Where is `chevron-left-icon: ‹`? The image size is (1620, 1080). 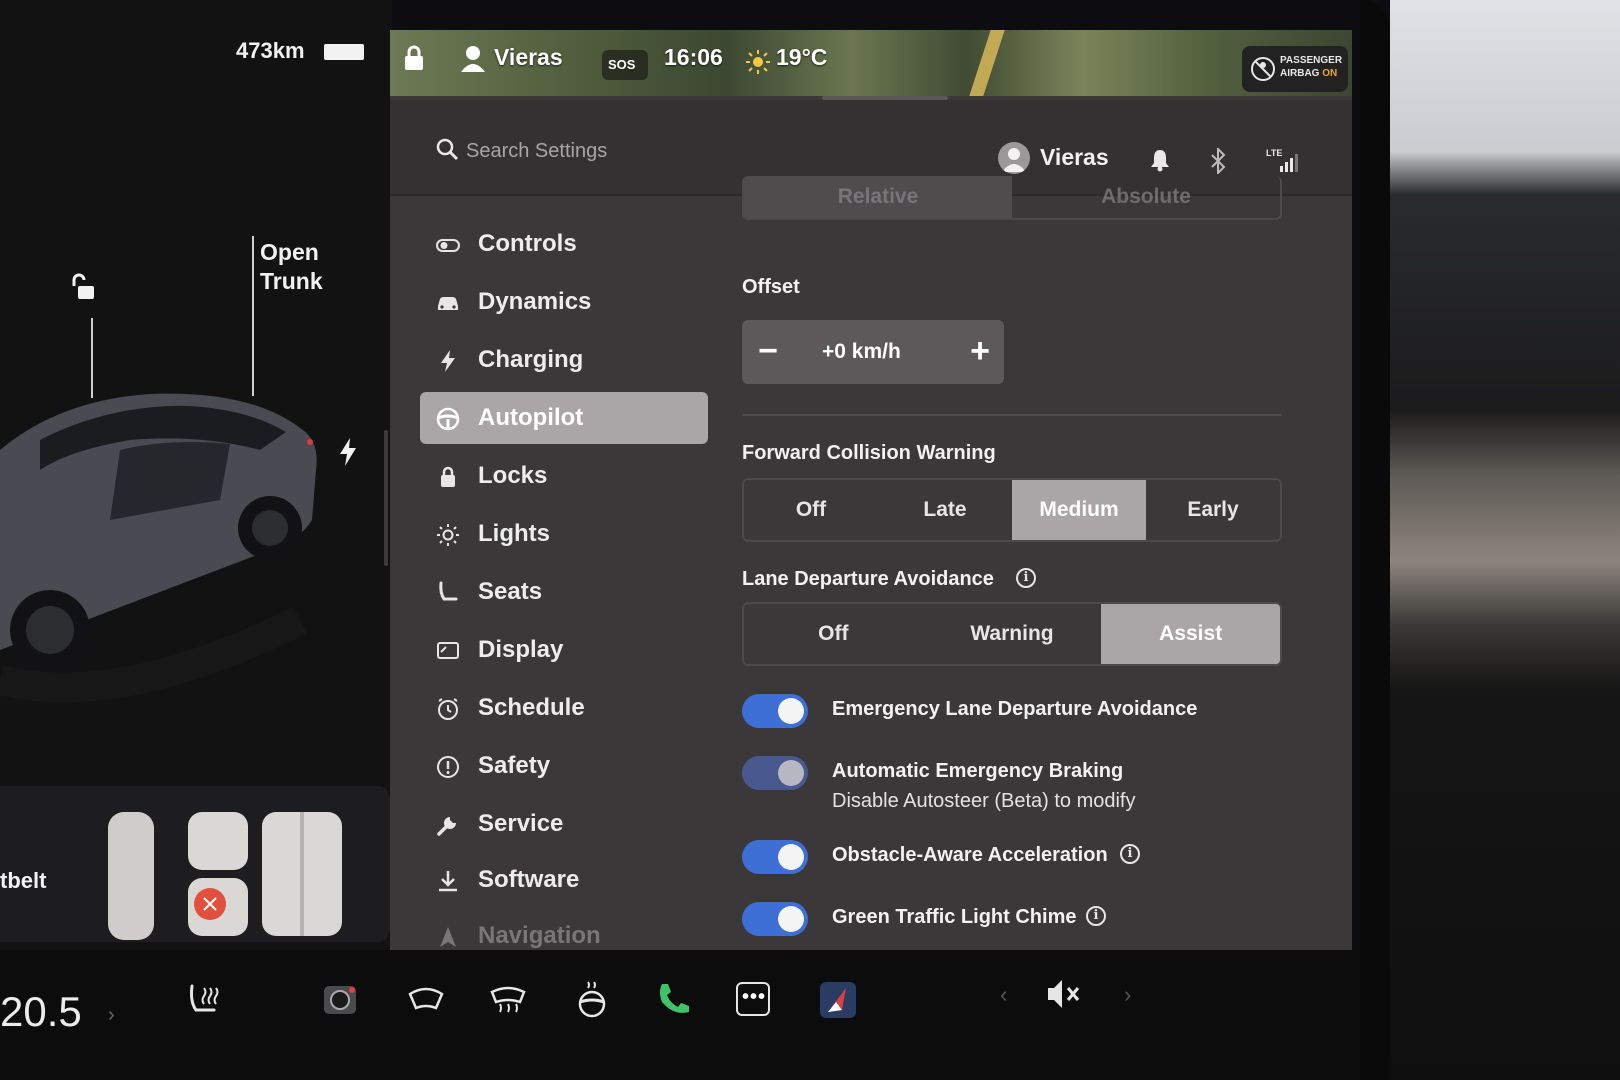 chevron-left-icon: ‹ is located at coordinates (1003, 995).